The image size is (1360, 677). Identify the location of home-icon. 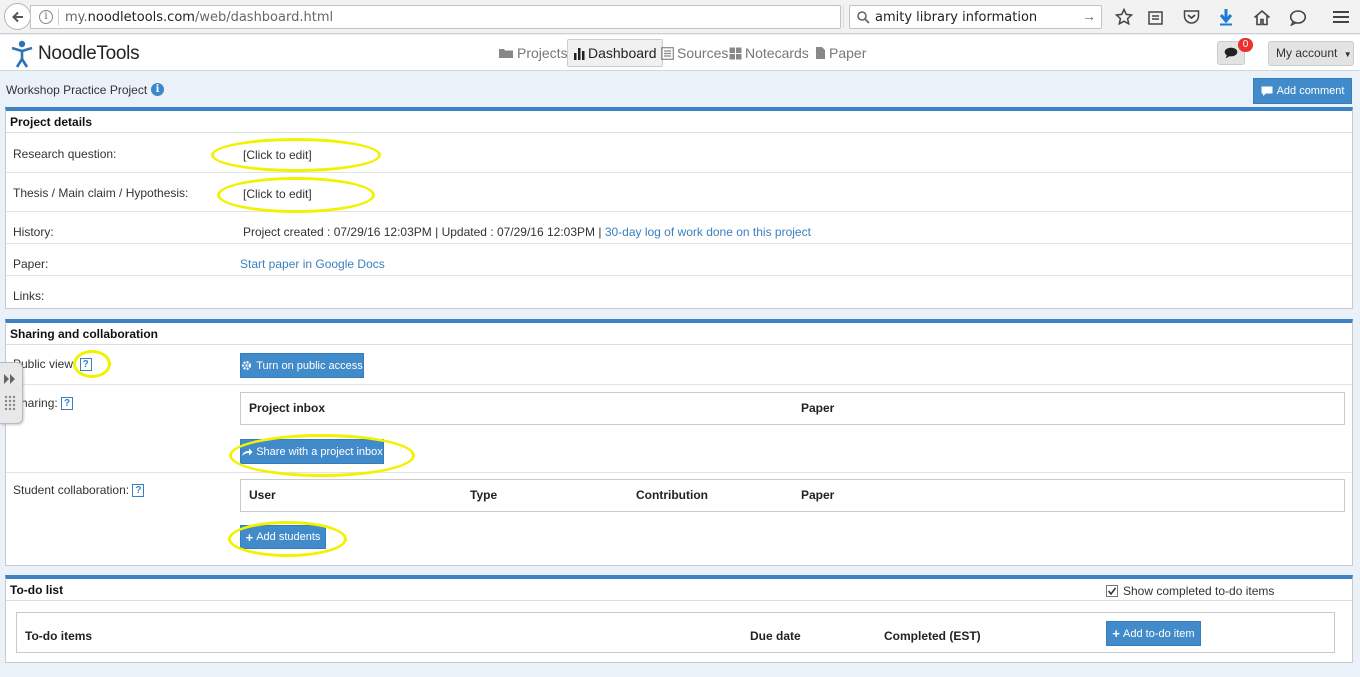
(1262, 17).